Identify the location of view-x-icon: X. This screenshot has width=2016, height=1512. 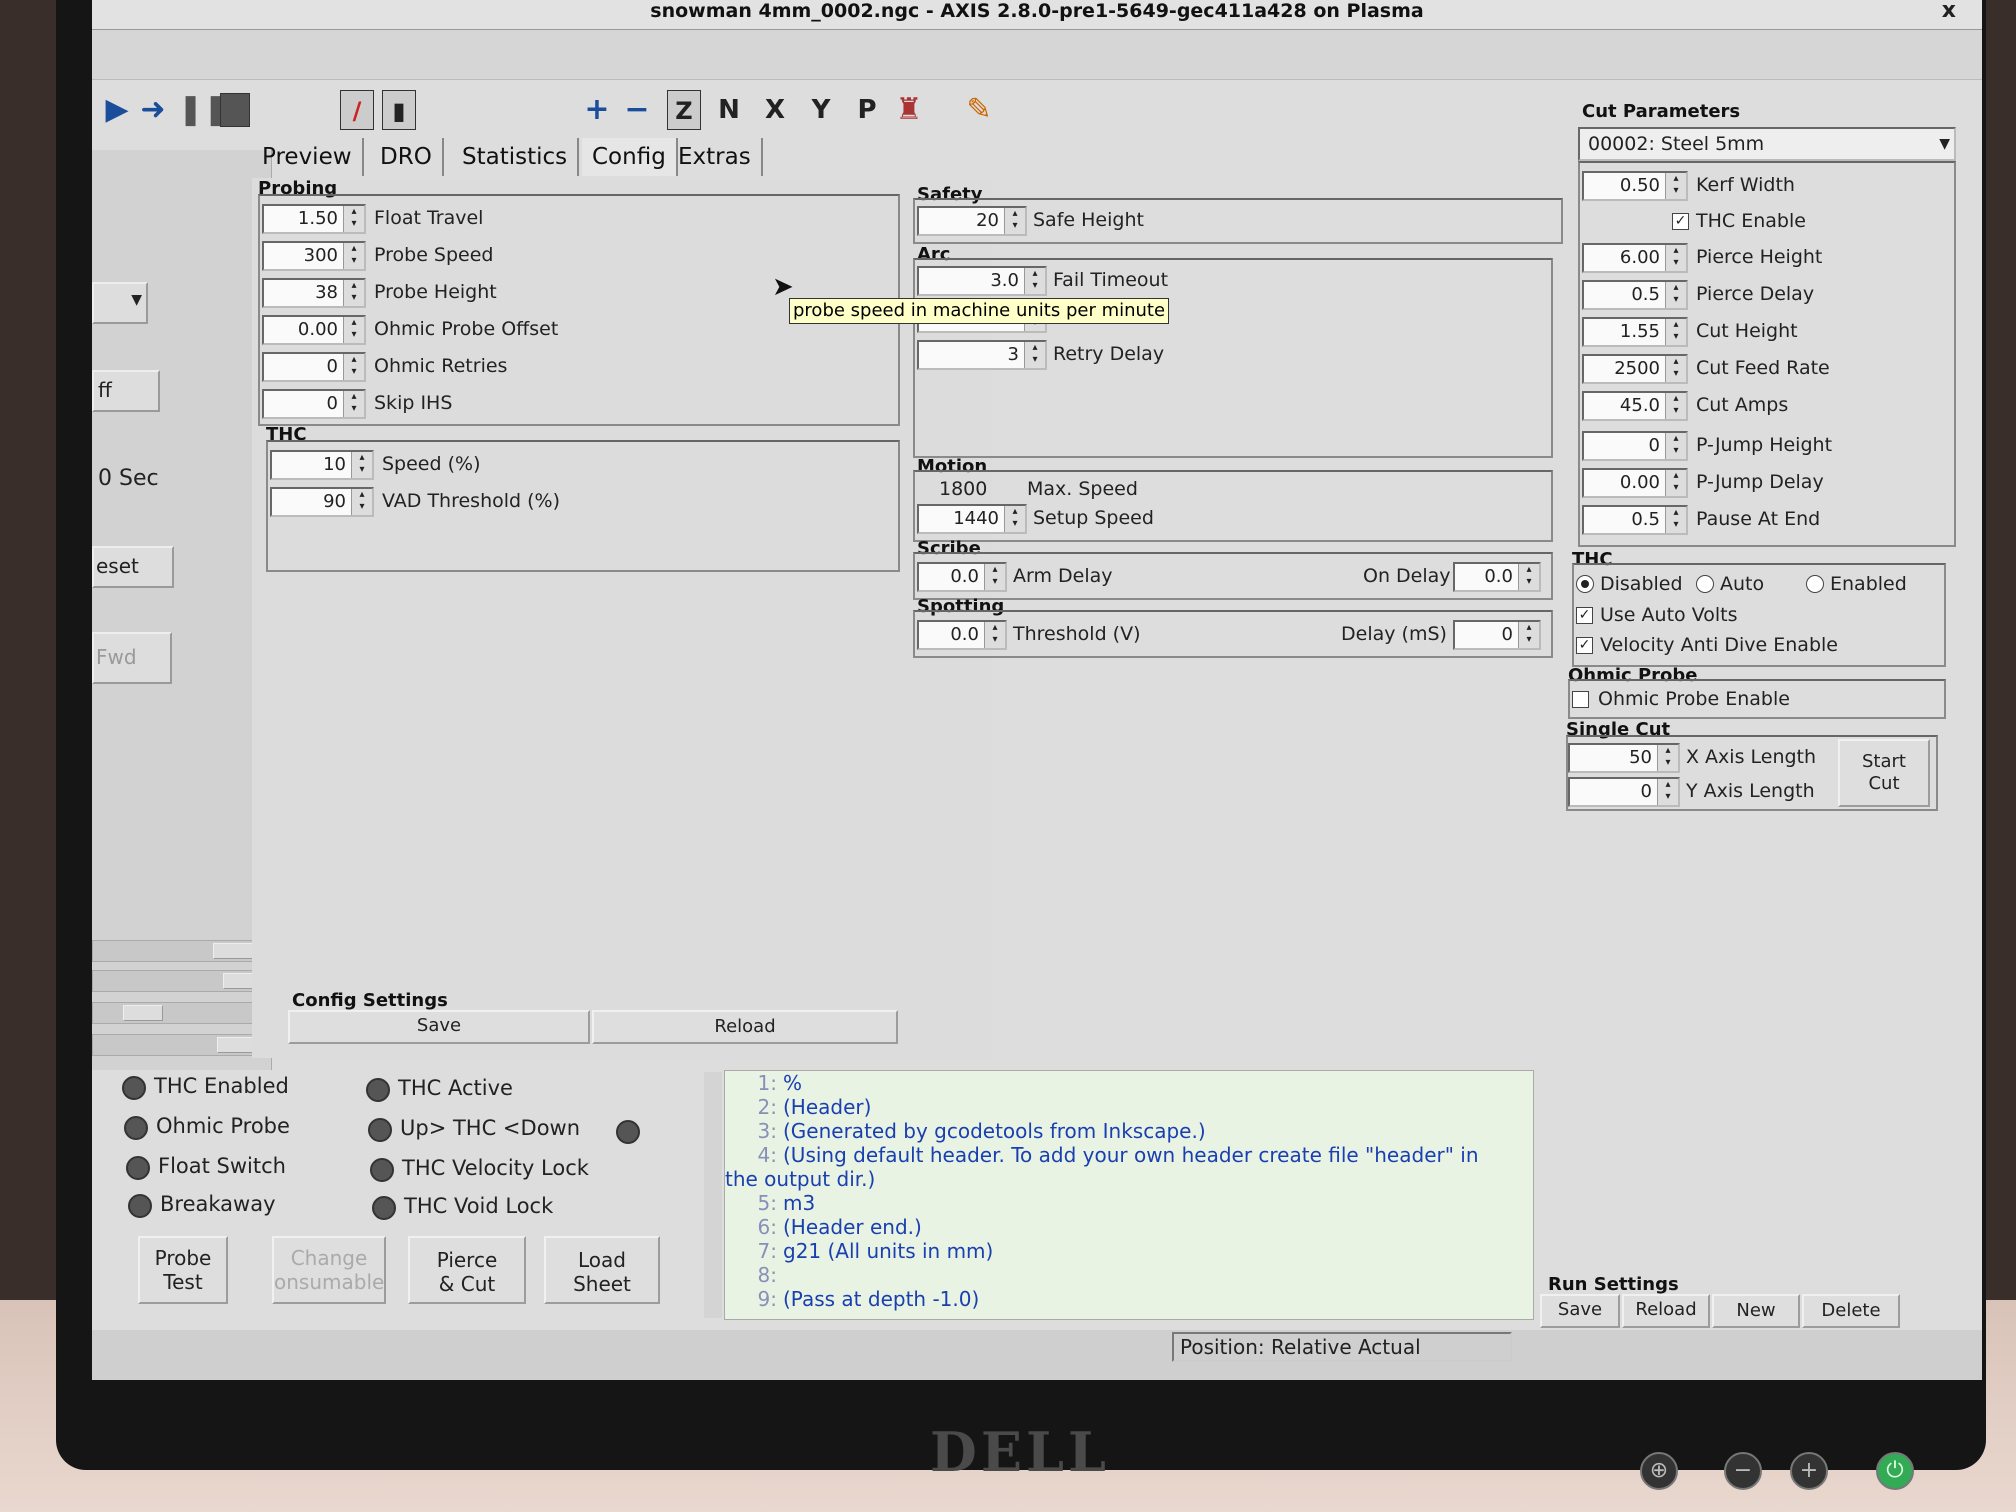
(775, 110).